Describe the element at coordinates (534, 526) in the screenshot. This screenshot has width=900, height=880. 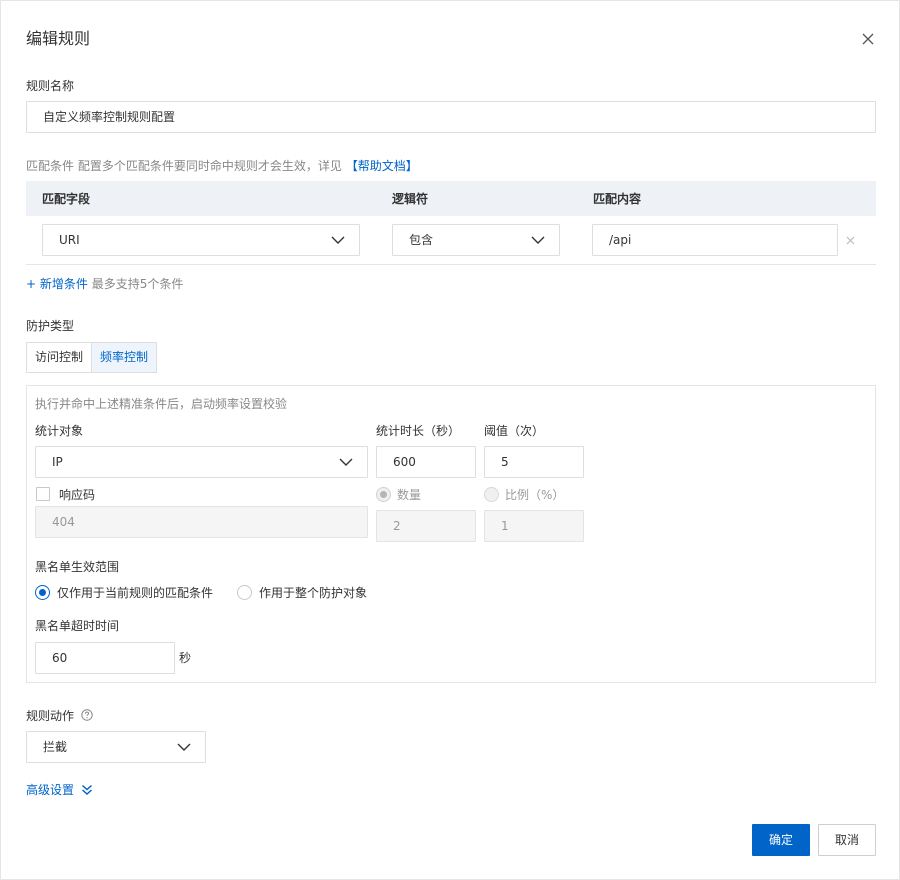
I see `ratio-input: 1` at that location.